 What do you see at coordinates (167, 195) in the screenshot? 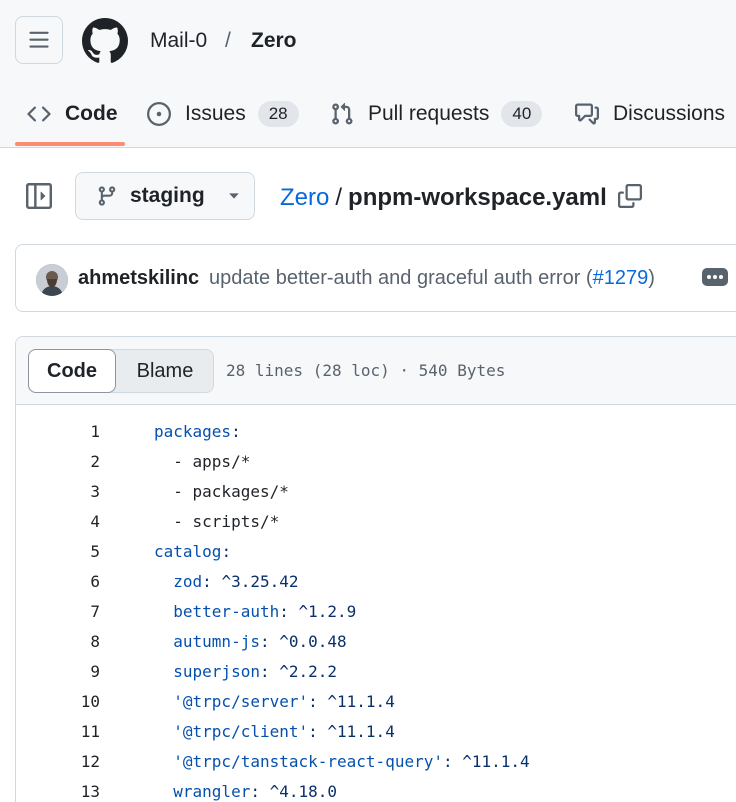
I see `branch-name: staging` at bounding box center [167, 195].